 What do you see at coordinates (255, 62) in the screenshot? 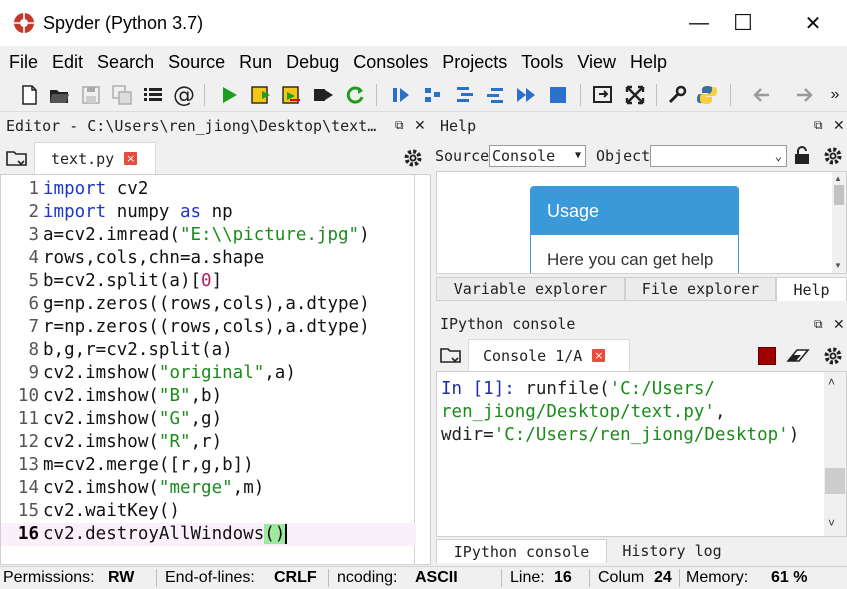
I see `menu-run: Run` at bounding box center [255, 62].